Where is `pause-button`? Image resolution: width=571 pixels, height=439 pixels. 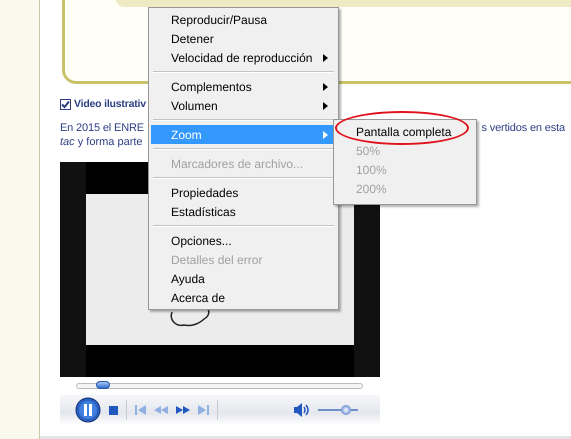
pause-button is located at coordinates (88, 410).